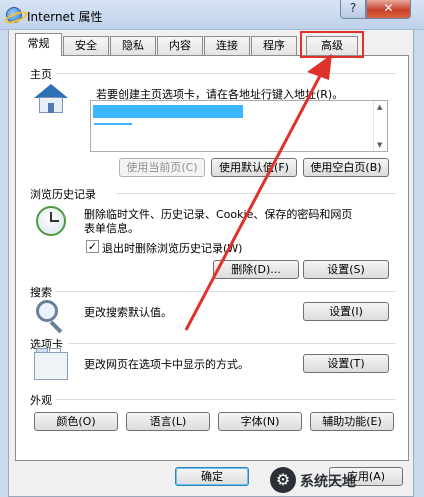 The height and width of the screenshot is (497, 424). I want to click on history-settings-button: 设置(S), so click(346, 269).